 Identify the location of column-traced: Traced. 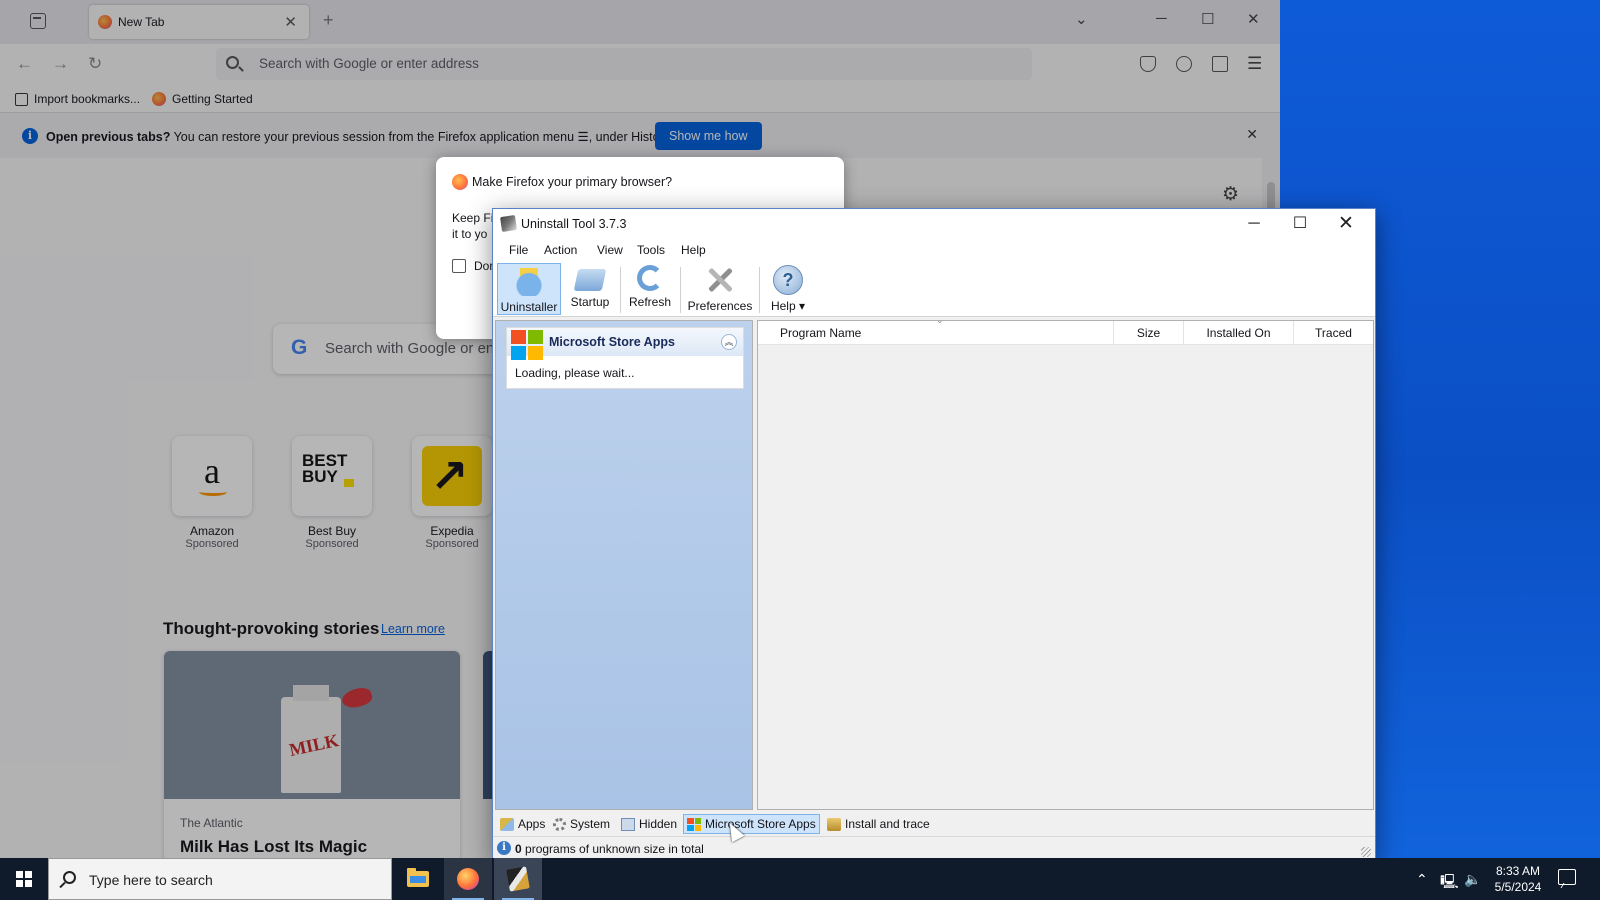
(1333, 333).